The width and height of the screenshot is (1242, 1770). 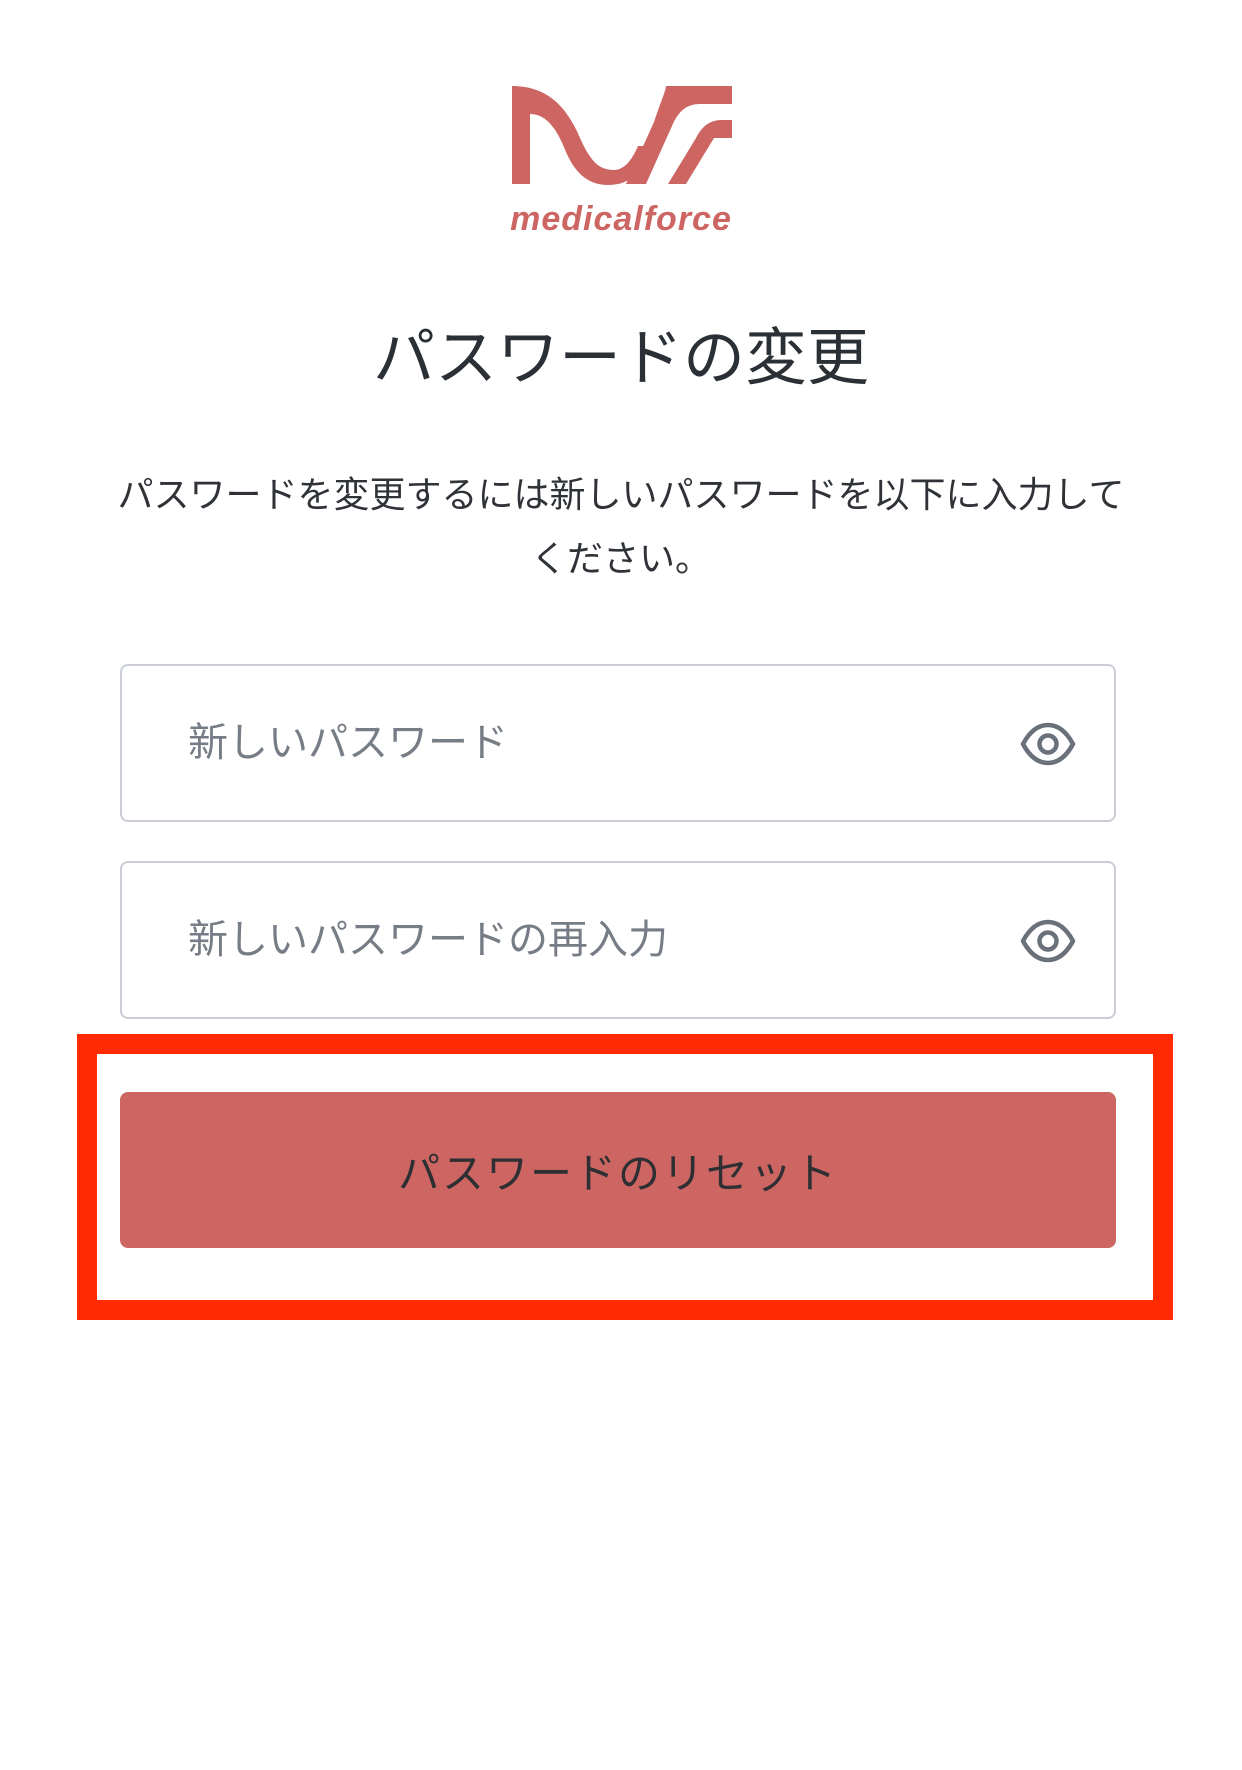 I want to click on confirm-password-field, so click(x=618, y=940).